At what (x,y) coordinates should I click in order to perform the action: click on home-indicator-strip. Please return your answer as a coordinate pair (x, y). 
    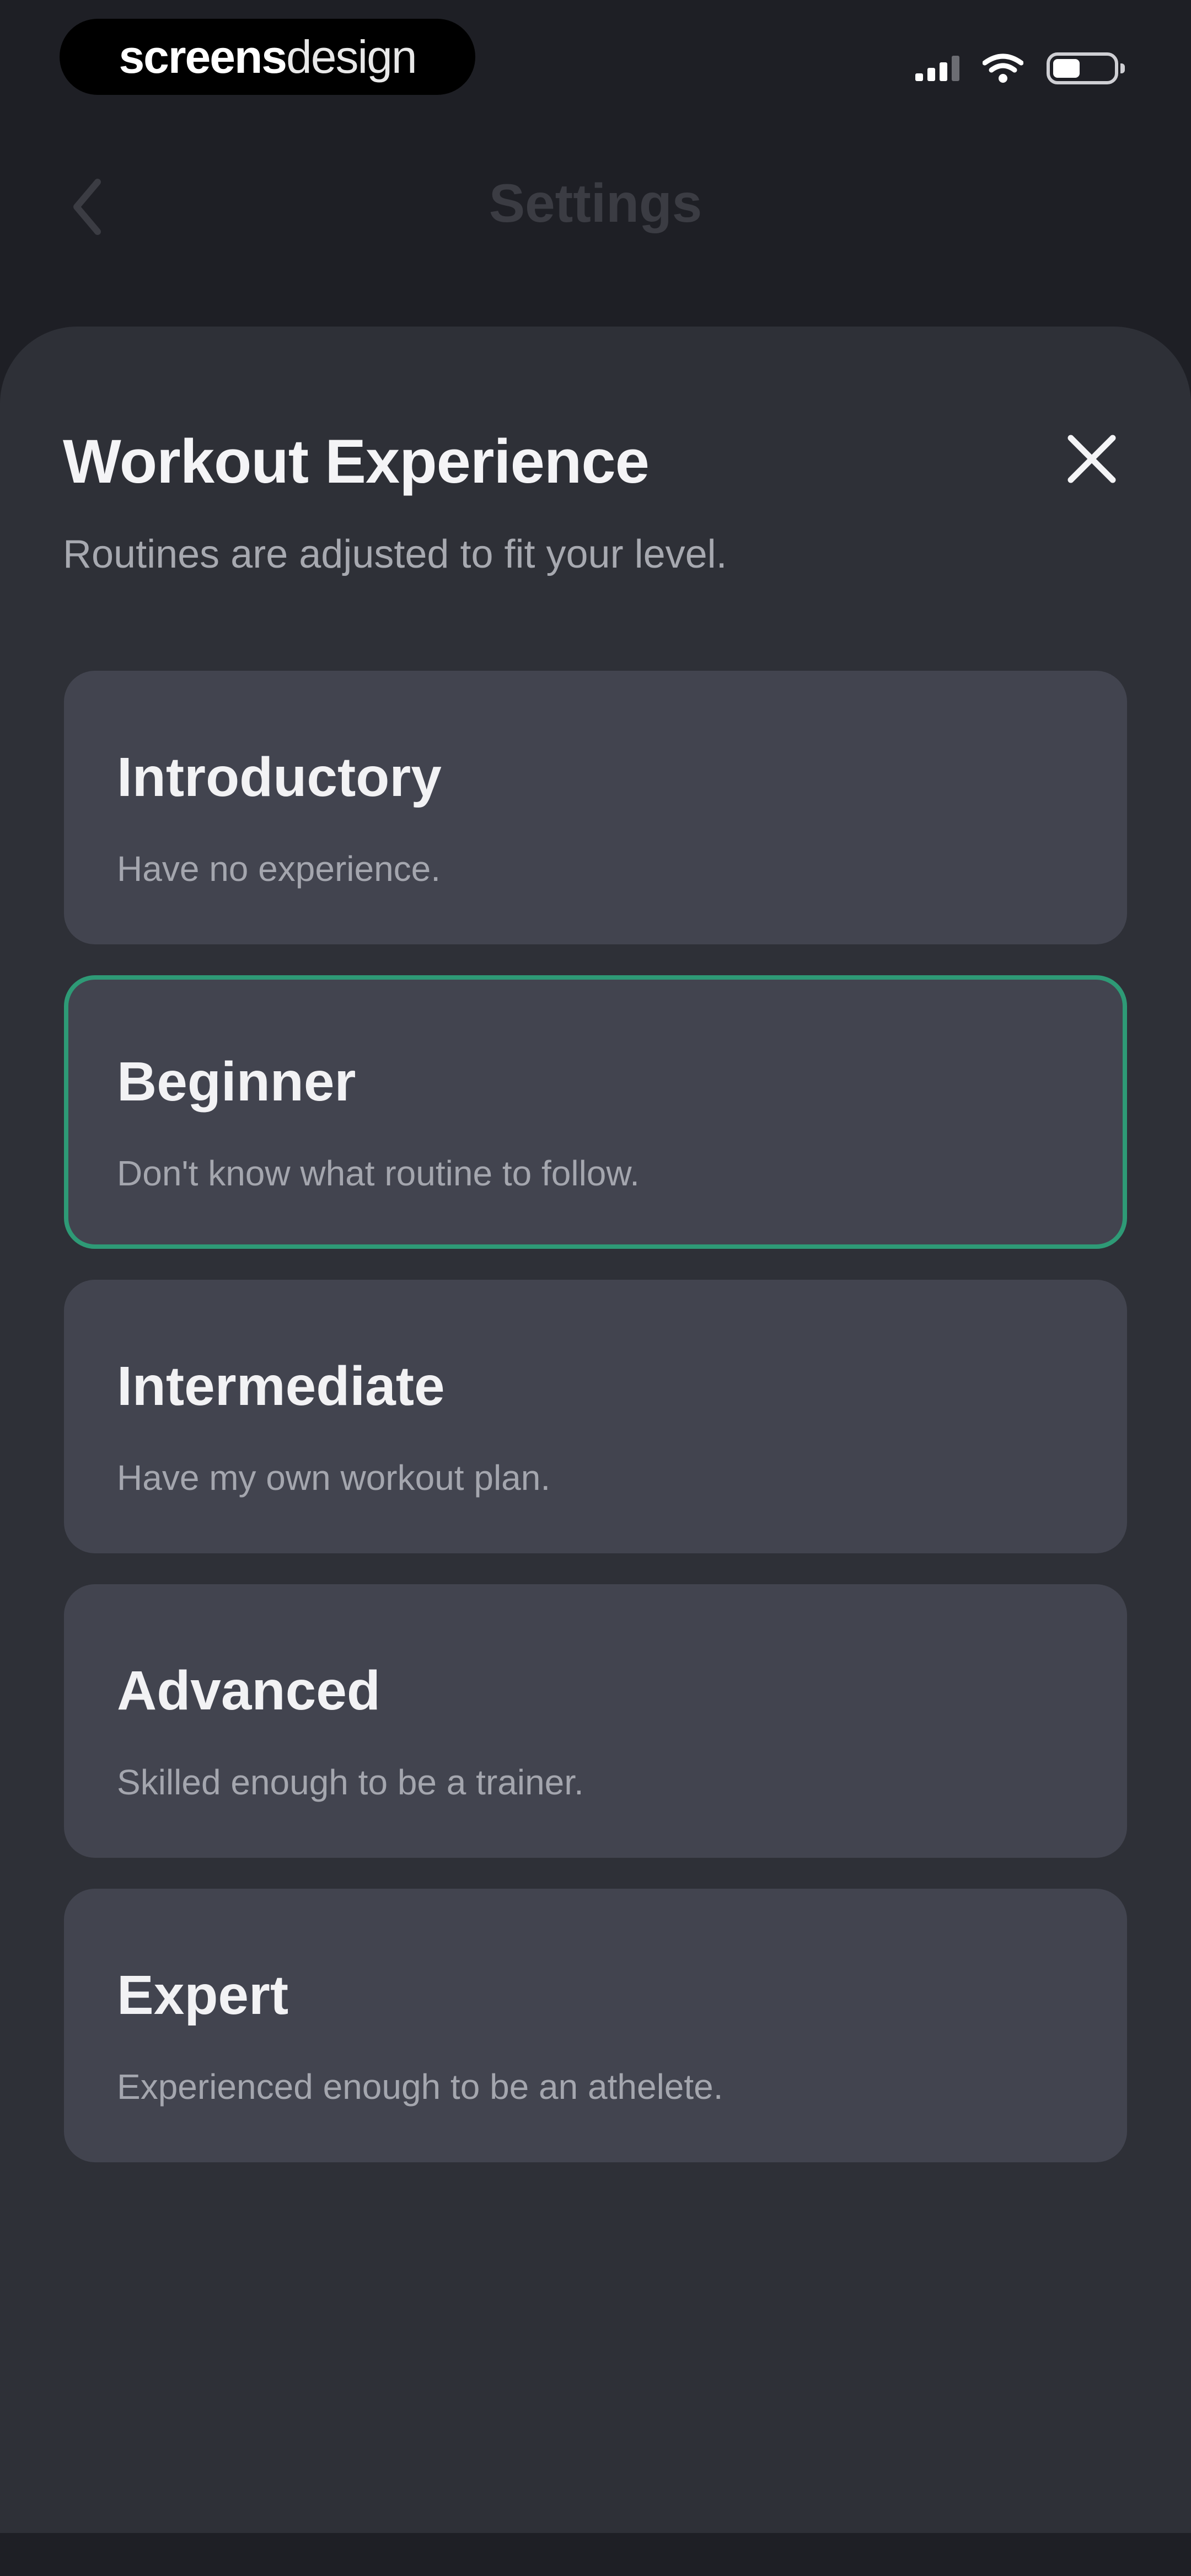
    Looking at the image, I should click on (595, 2554).